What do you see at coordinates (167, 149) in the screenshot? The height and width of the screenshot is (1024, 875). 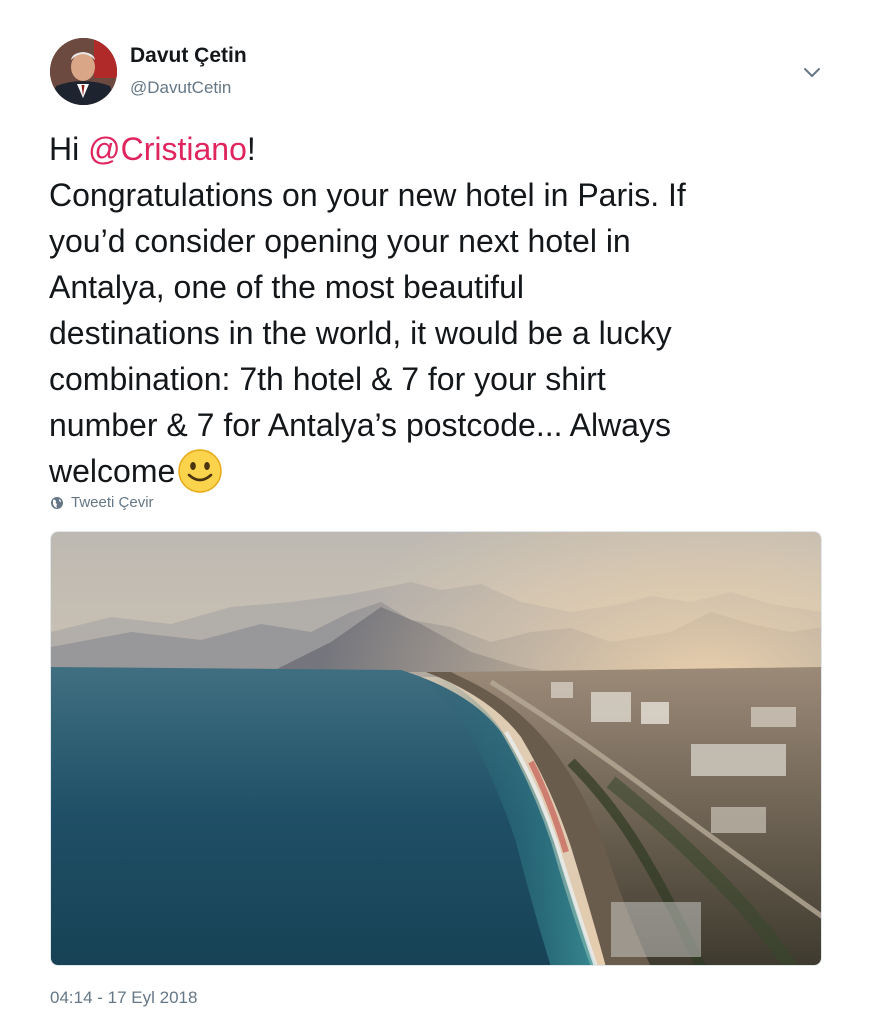 I see `mention-link: @Cristiano` at bounding box center [167, 149].